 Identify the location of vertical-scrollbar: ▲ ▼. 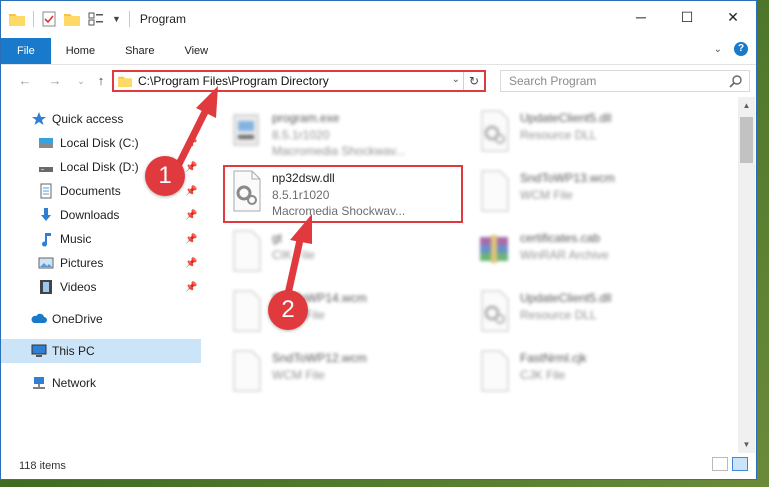
(746, 275).